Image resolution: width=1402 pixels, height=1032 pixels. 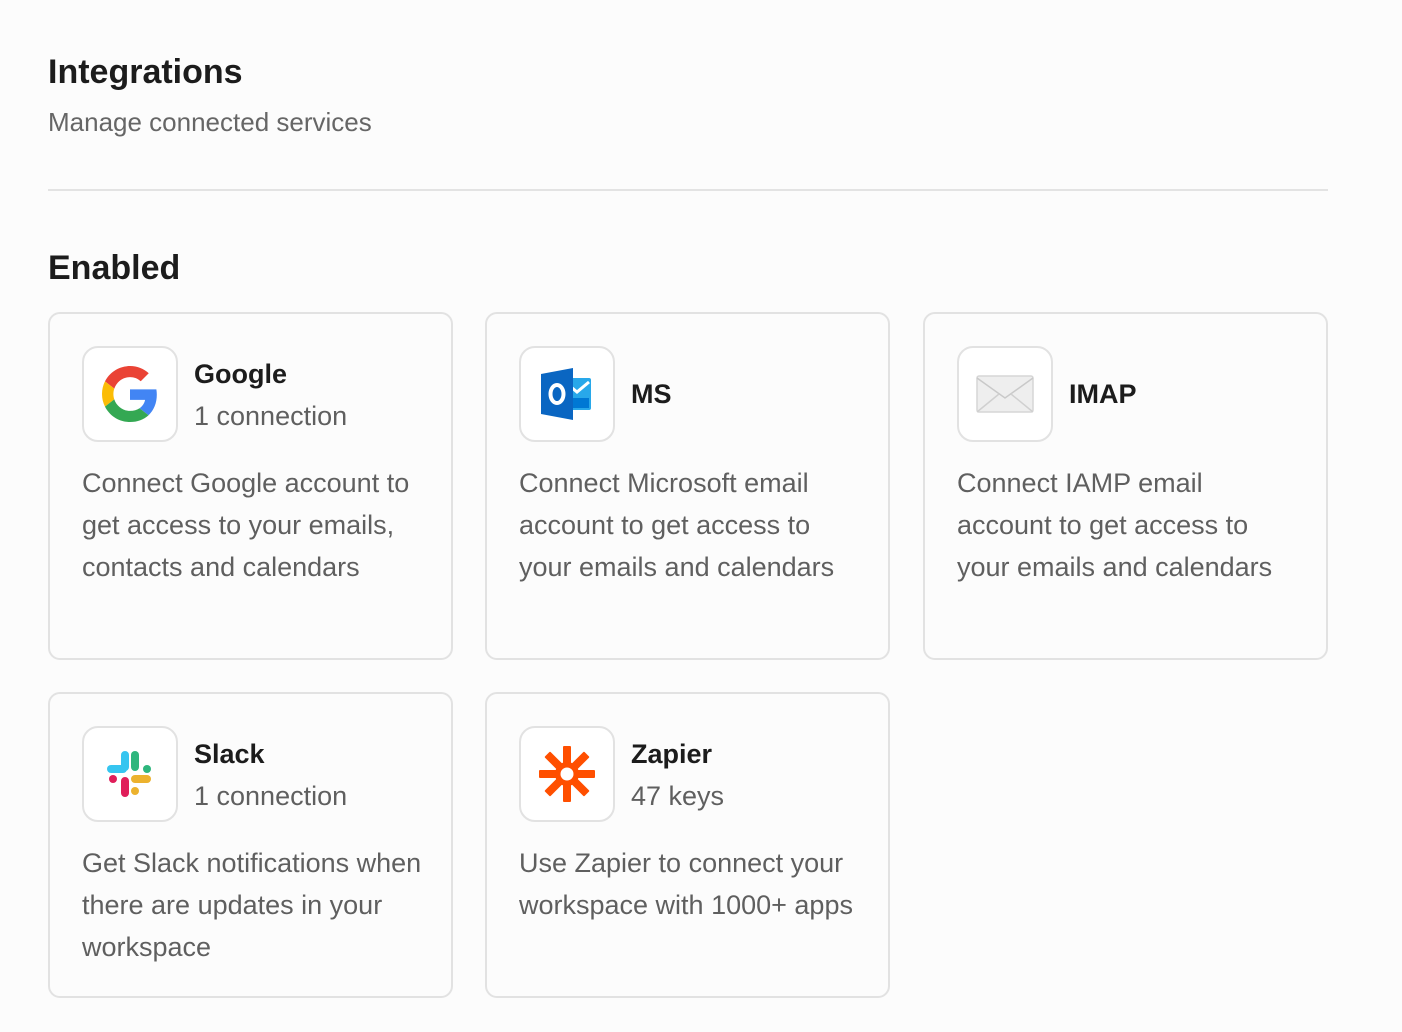 I want to click on integration-logo-ms, so click(x=567, y=394).